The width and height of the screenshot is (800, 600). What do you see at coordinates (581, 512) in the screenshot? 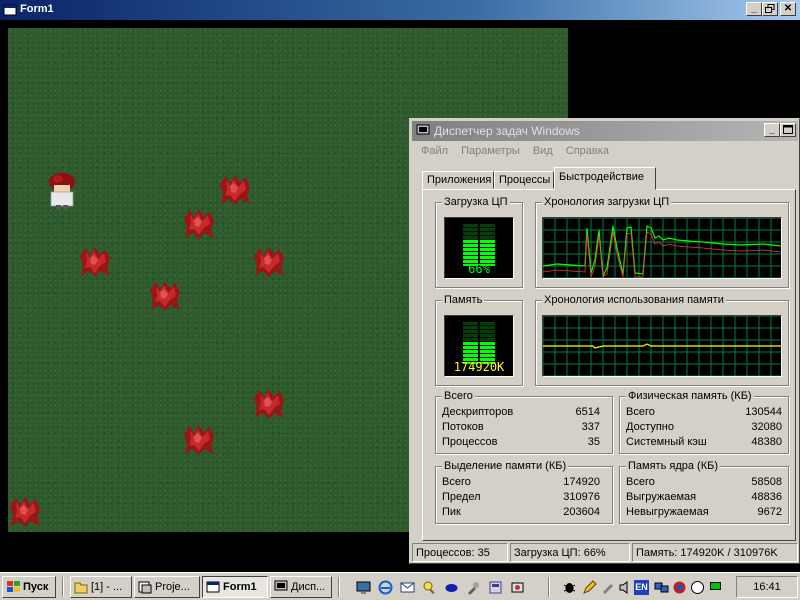
I see `commit-peak-value: 203604` at bounding box center [581, 512].